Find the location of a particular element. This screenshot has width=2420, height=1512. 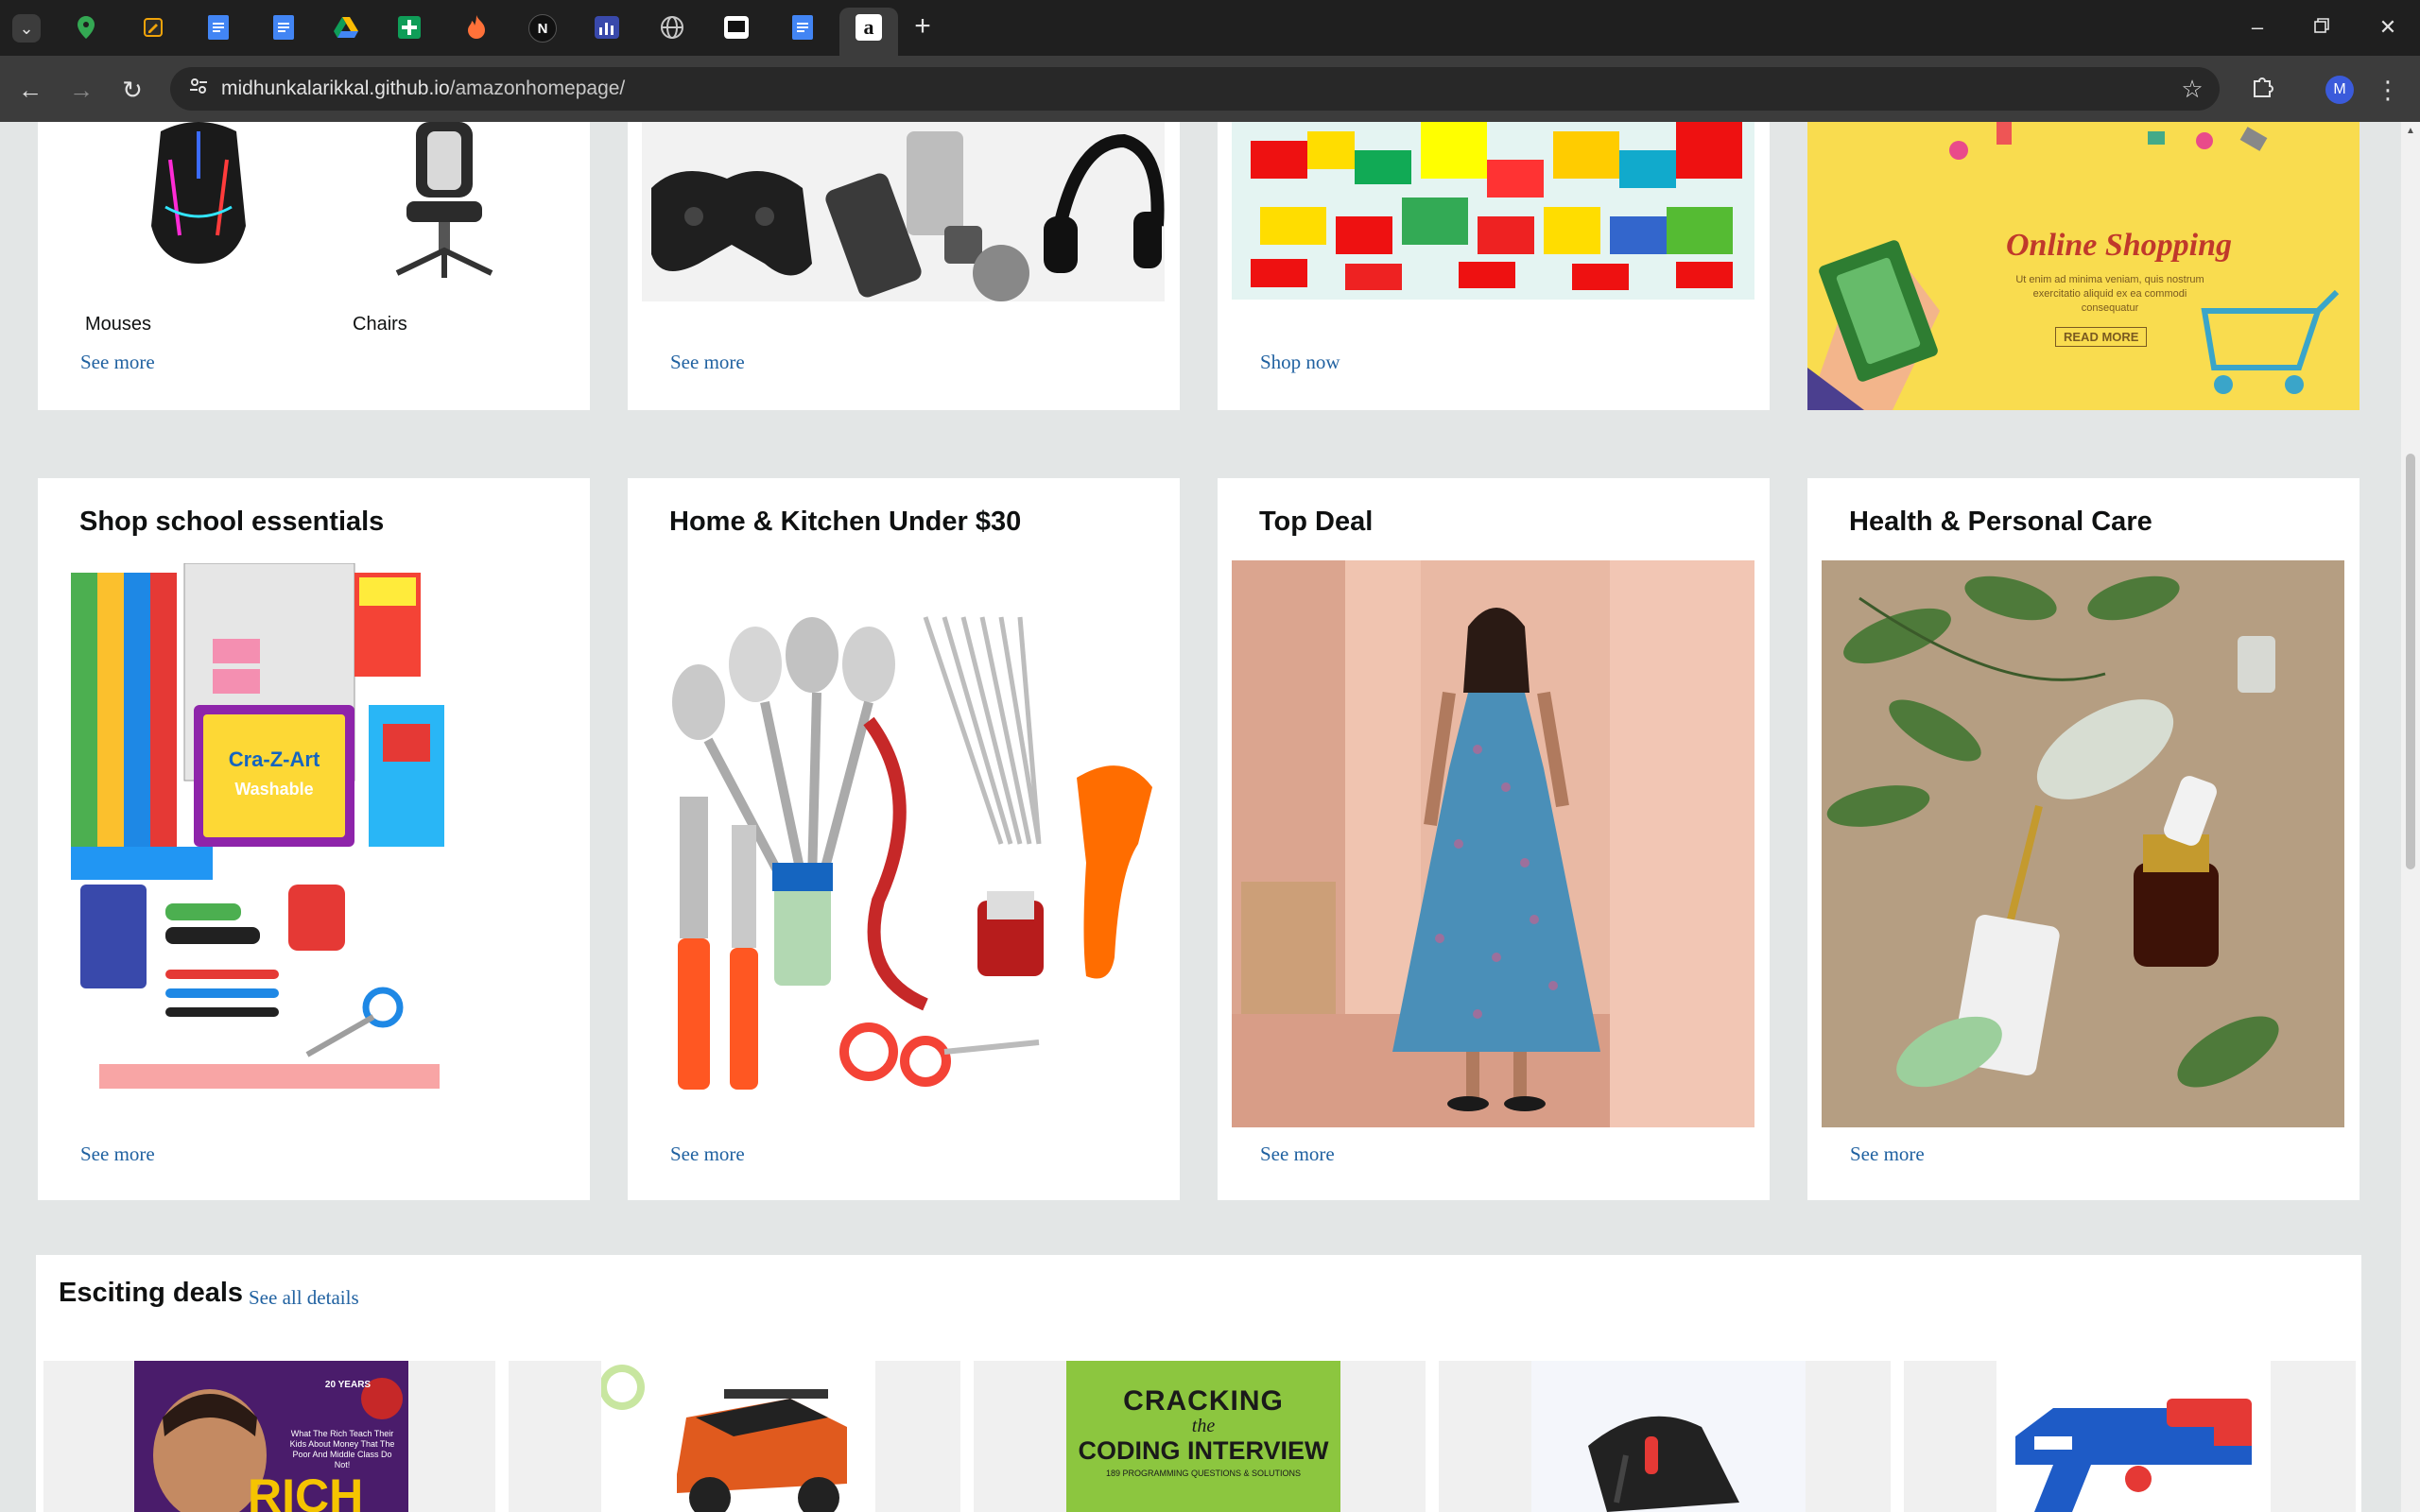

label-mouses: Mouses is located at coordinates (118, 324).